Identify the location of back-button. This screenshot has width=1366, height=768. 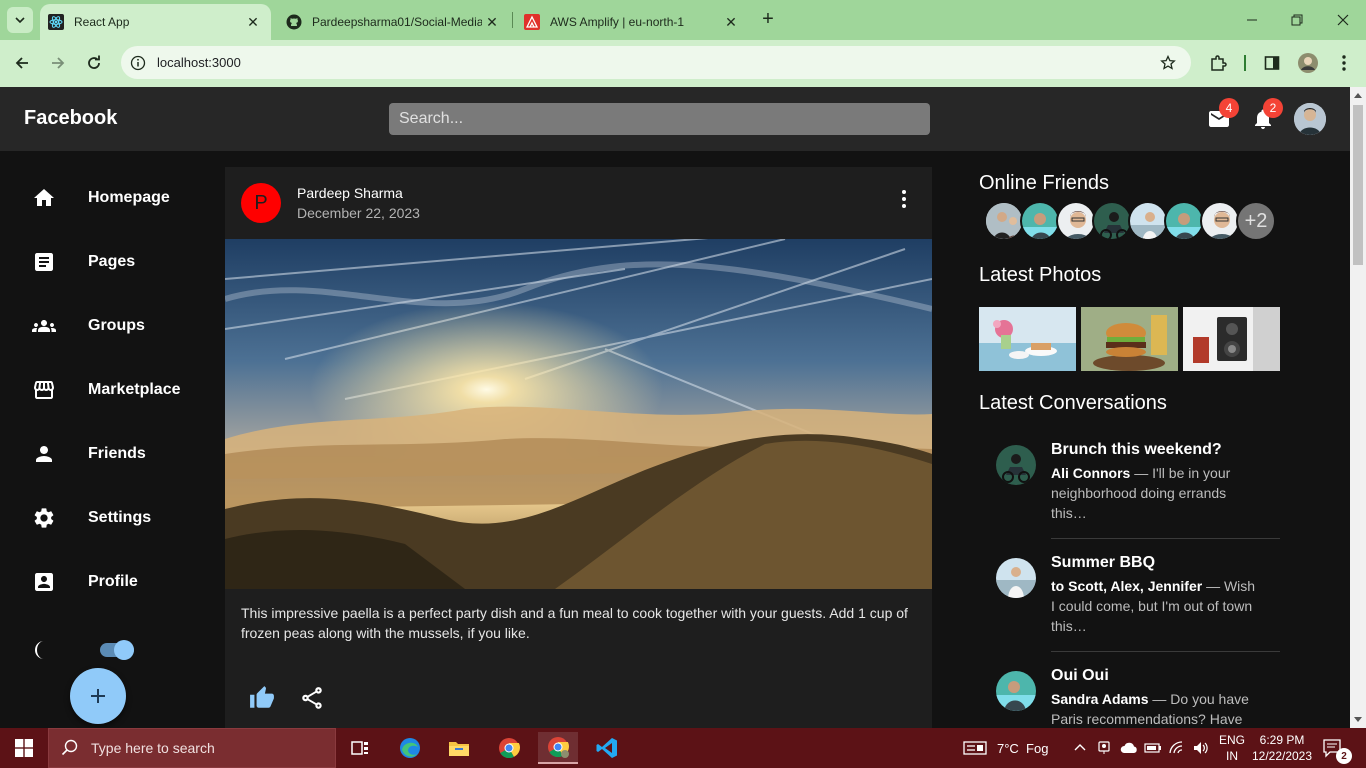
(22, 63).